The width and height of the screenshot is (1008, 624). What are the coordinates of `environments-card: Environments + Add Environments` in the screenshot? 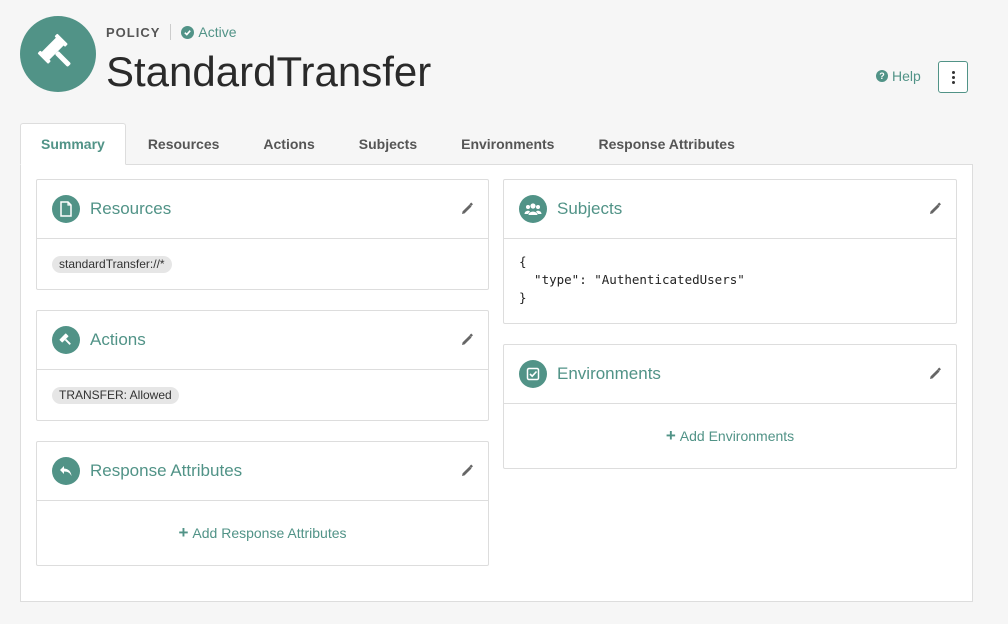 It's located at (730, 406).